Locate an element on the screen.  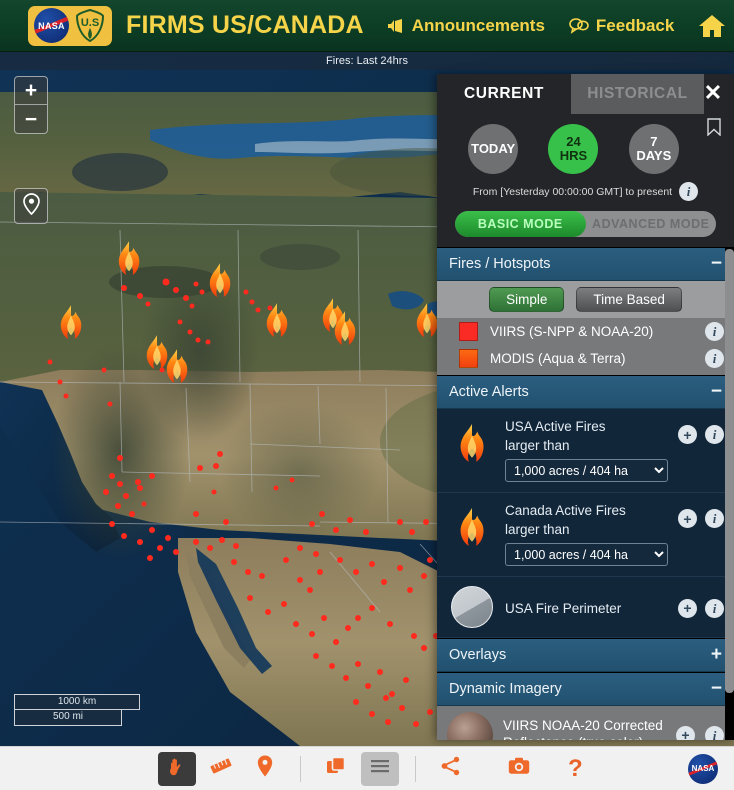
modis-info-icon: i is located at coordinates (714, 358).